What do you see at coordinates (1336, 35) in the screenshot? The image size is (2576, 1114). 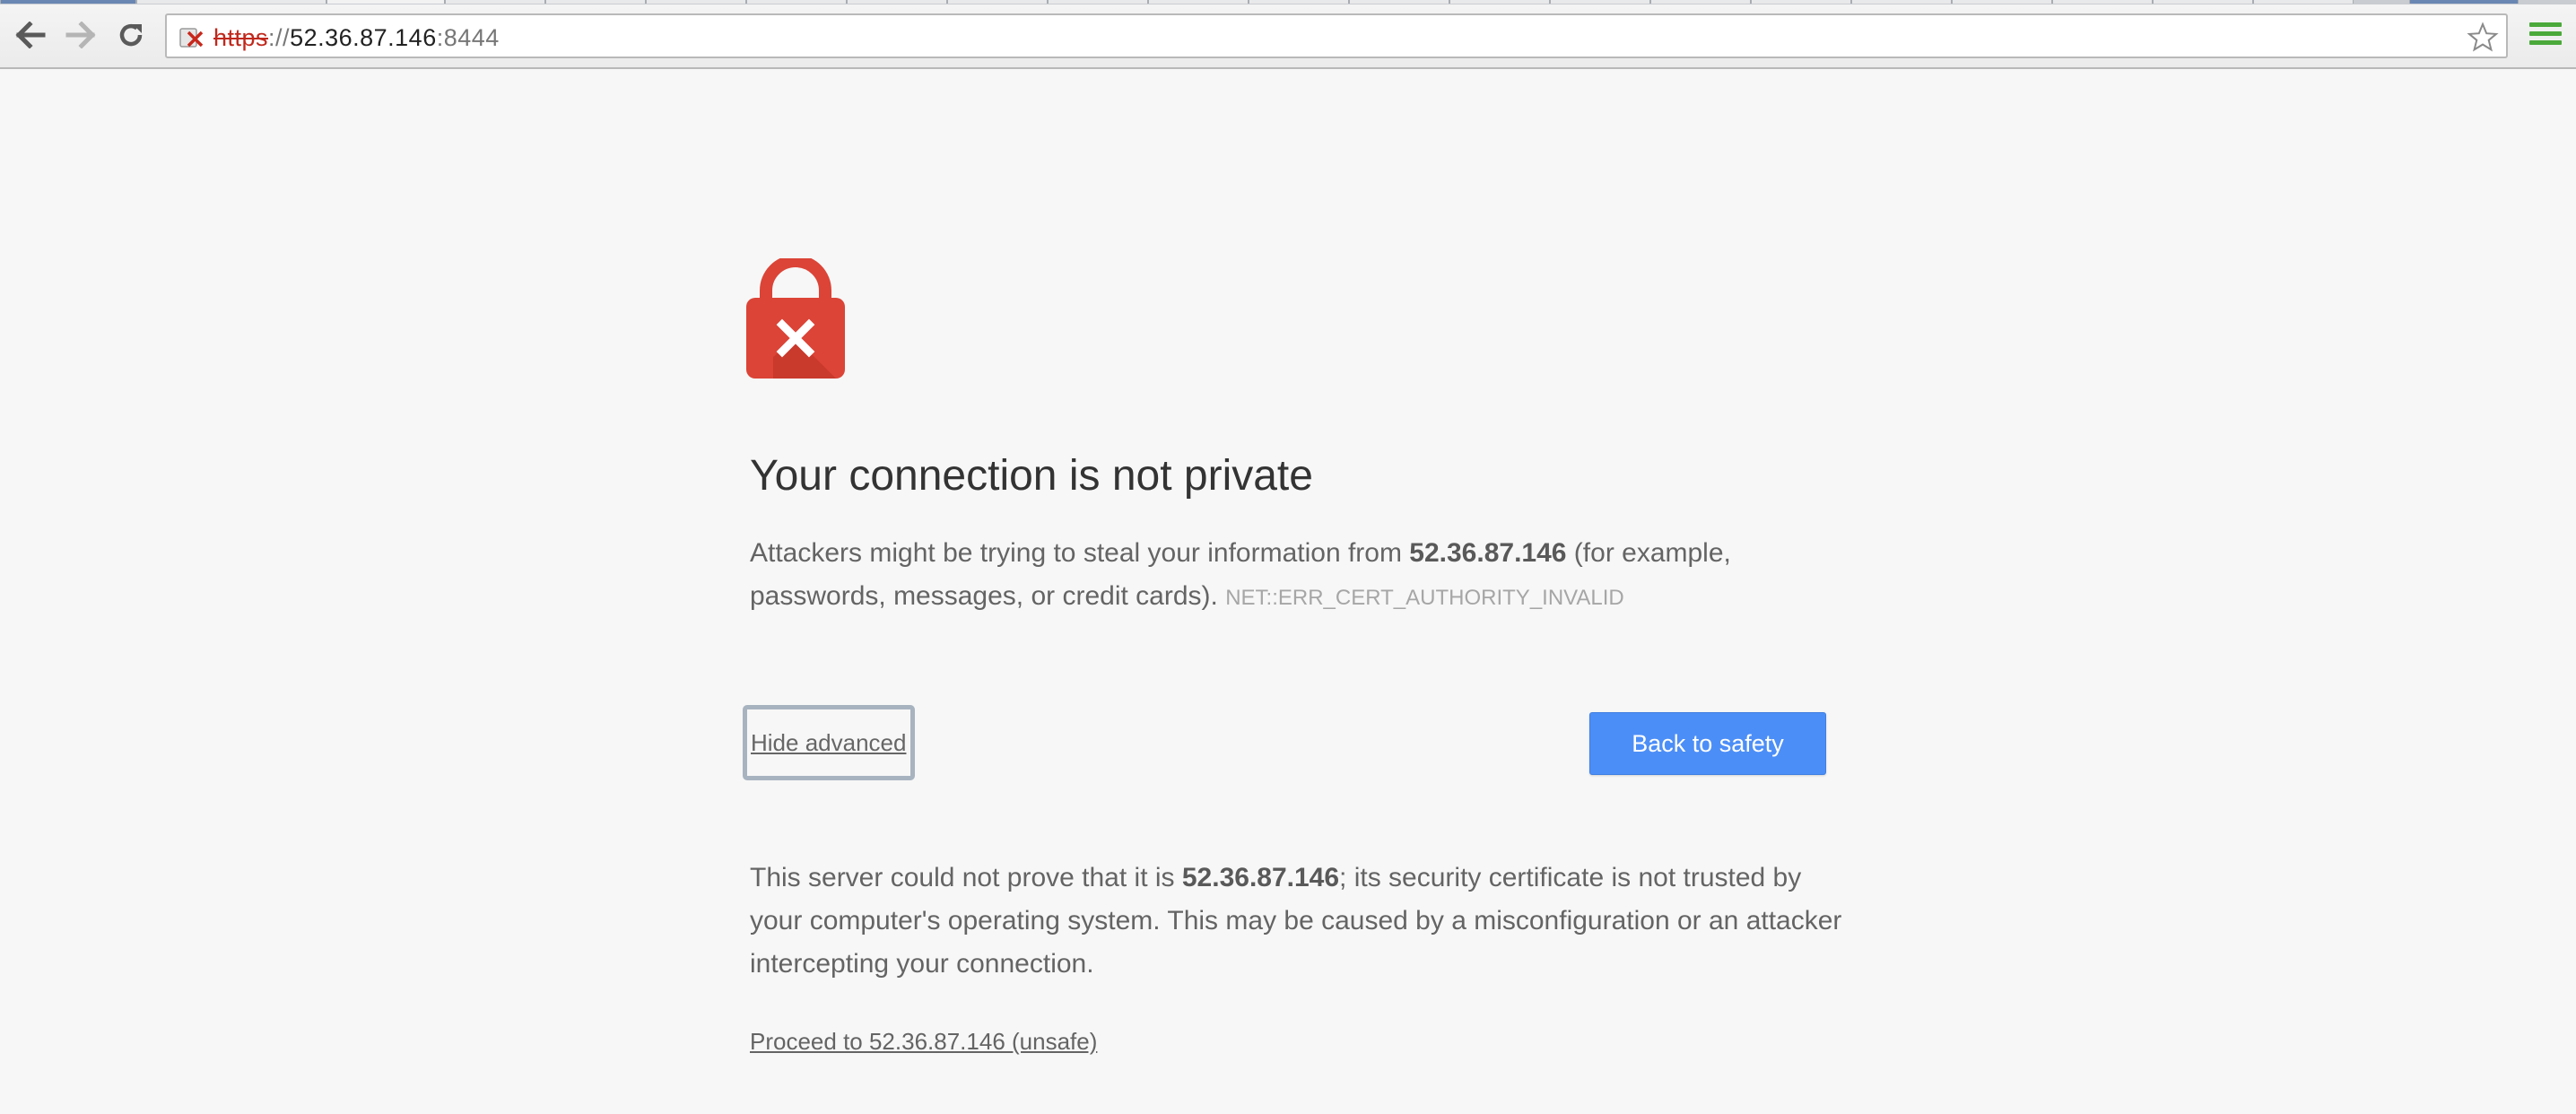 I see `address-bar: https://52.36.87.146:8444` at bounding box center [1336, 35].